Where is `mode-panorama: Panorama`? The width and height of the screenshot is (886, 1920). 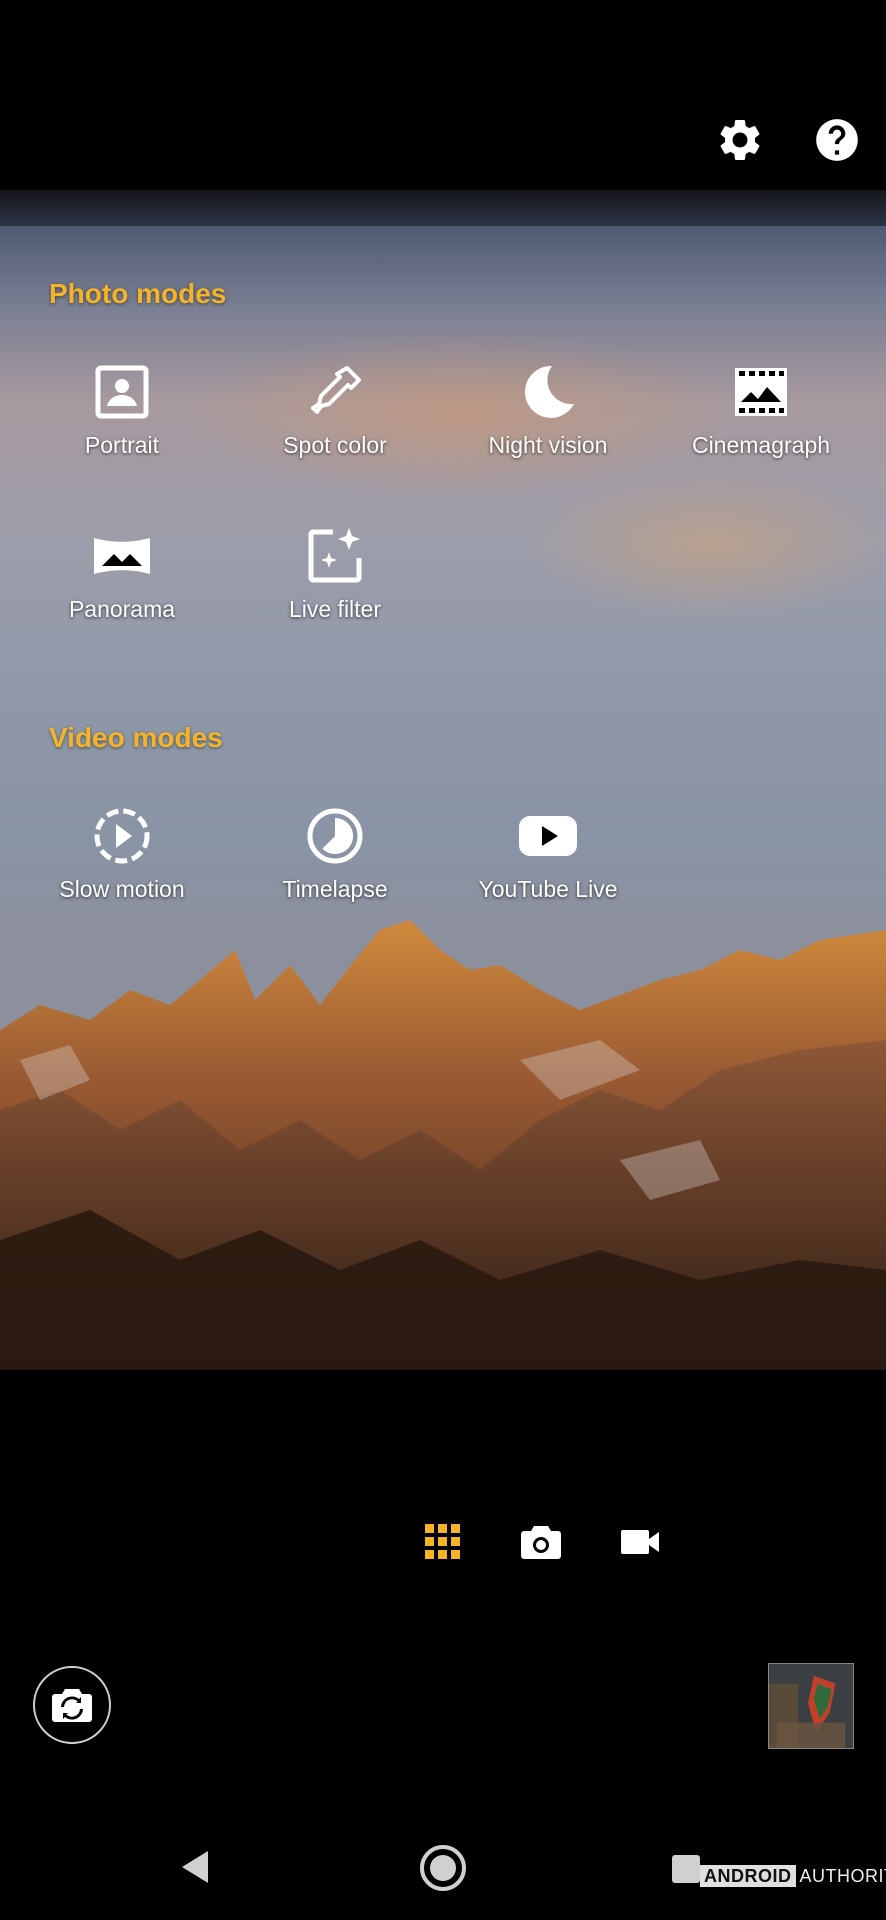 mode-panorama: Panorama is located at coordinates (122, 573).